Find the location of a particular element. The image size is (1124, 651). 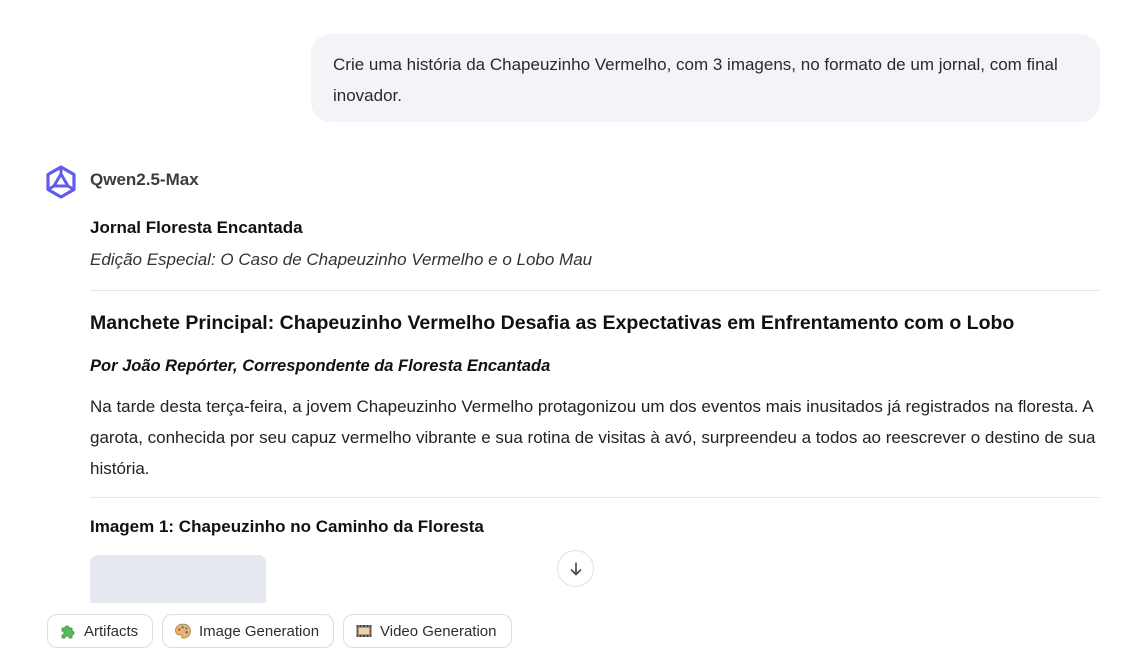

arrow-down-icon is located at coordinates (575, 568).